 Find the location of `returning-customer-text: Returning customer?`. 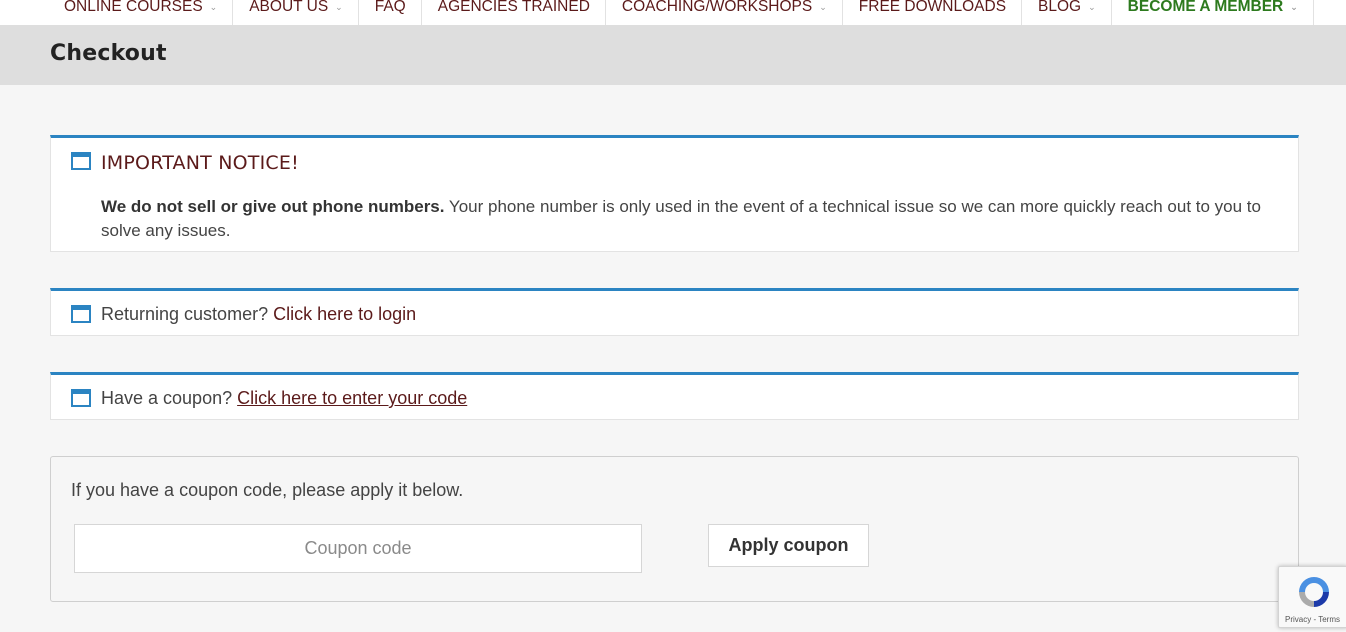

returning-customer-text: Returning customer? is located at coordinates (185, 314).